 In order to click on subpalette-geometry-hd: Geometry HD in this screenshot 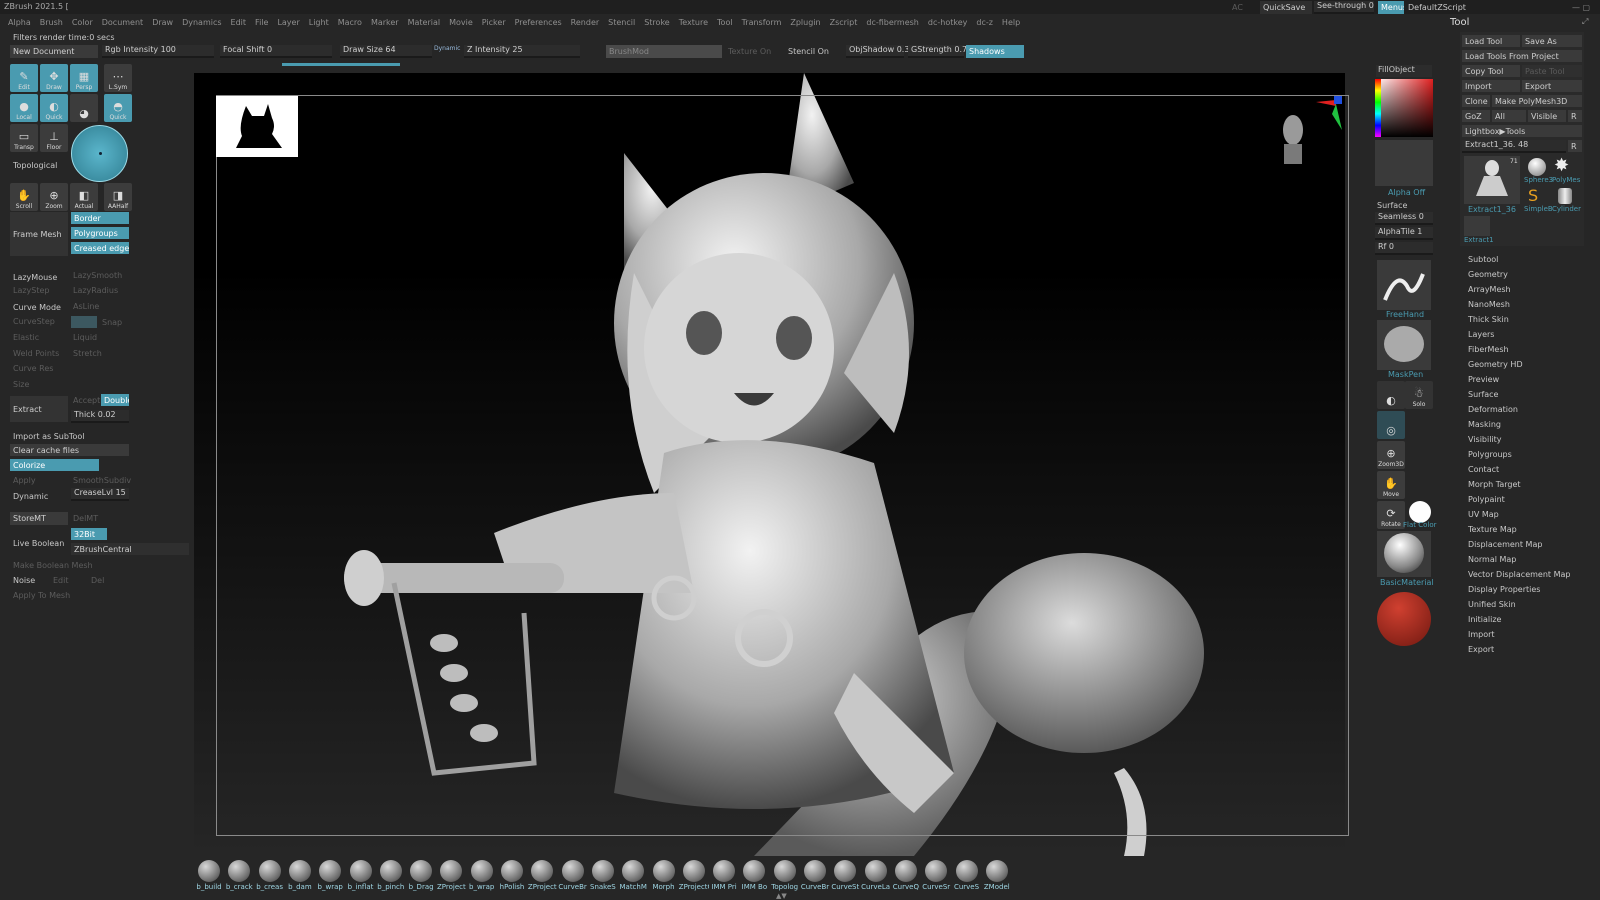, I will do `click(1495, 364)`.